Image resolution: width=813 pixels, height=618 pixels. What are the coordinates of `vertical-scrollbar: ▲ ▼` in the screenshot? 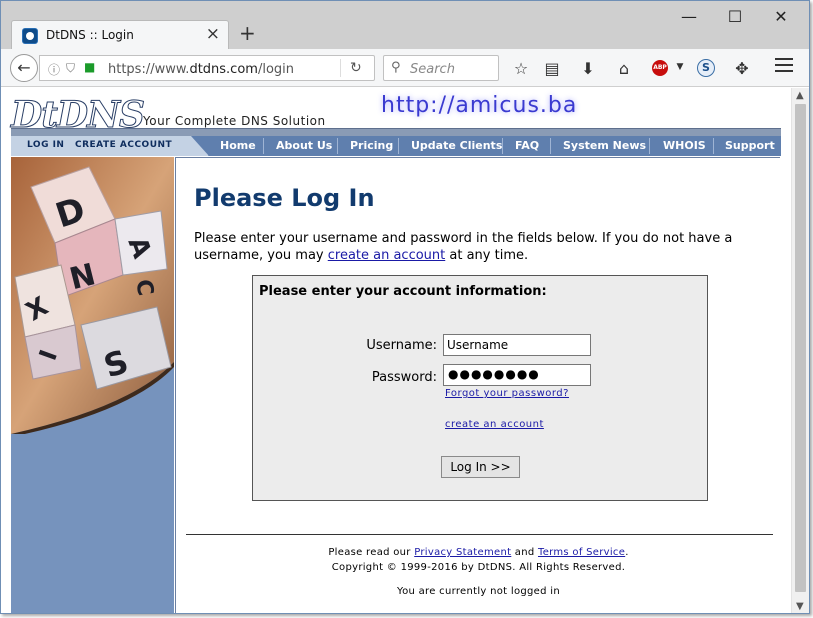 It's located at (800, 350).